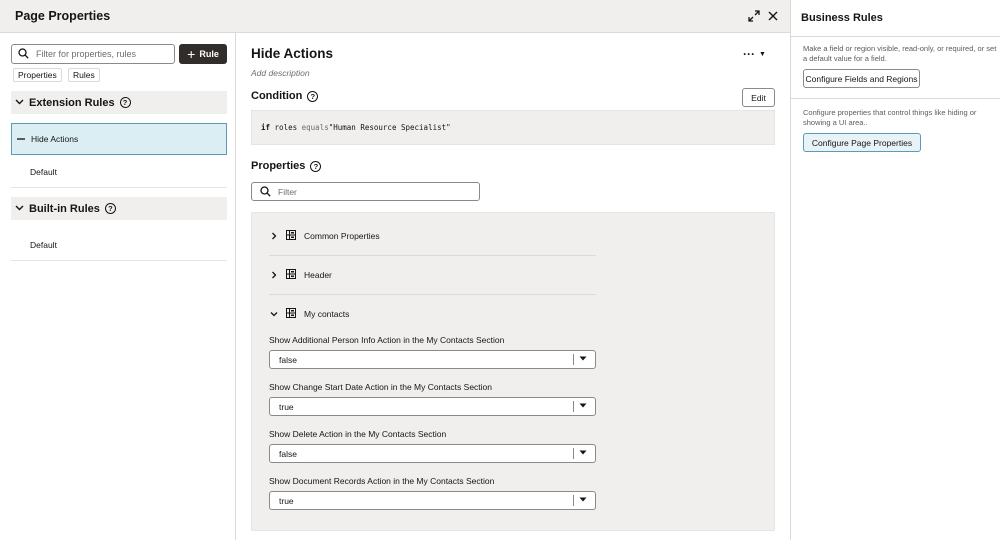 This screenshot has width=1000, height=540. I want to click on properties-search-input, so click(104, 54).